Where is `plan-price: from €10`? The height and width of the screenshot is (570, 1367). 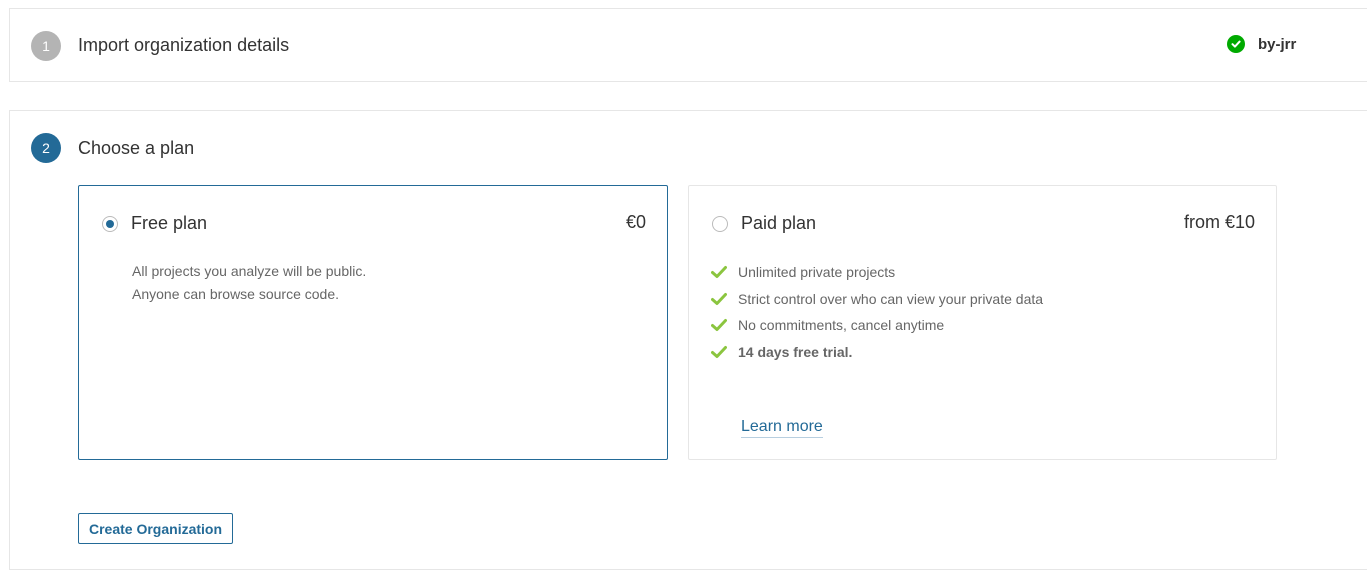 plan-price: from €10 is located at coordinates (1219, 222).